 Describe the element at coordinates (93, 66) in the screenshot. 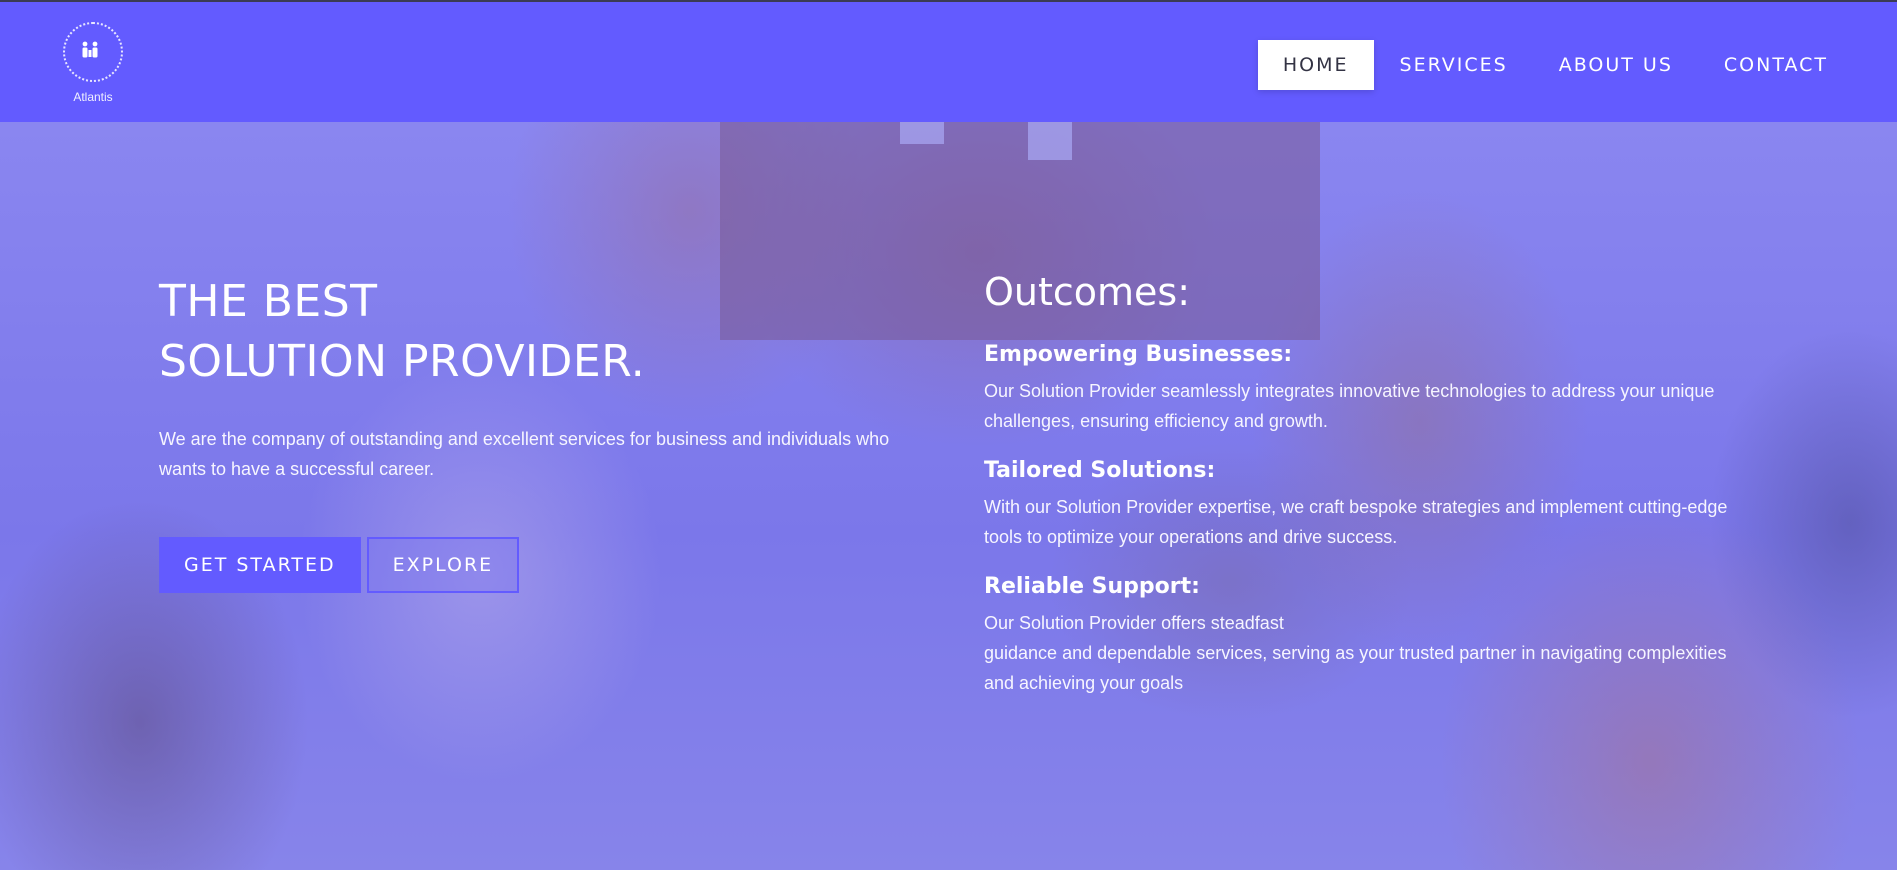

I see `brand-logo: Atlantis` at that location.